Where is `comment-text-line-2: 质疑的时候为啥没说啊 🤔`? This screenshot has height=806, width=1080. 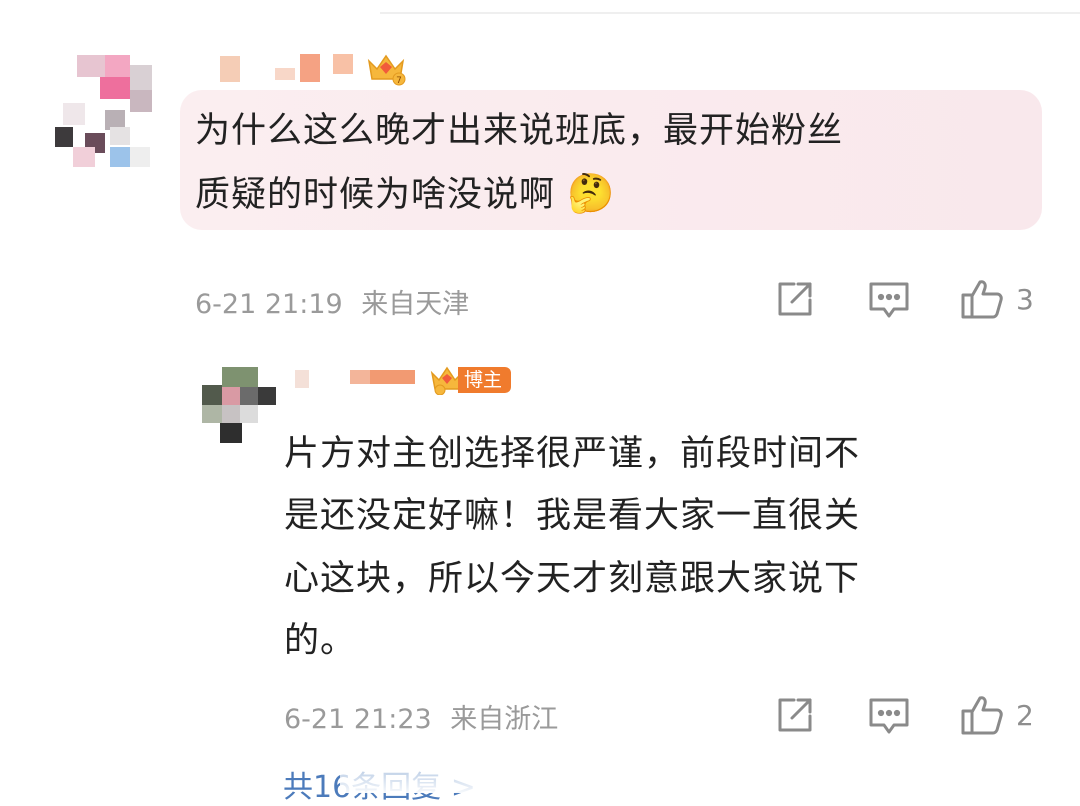 comment-text-line-2: 质疑的时候为啥没说啊 🤔 is located at coordinates (405, 194).